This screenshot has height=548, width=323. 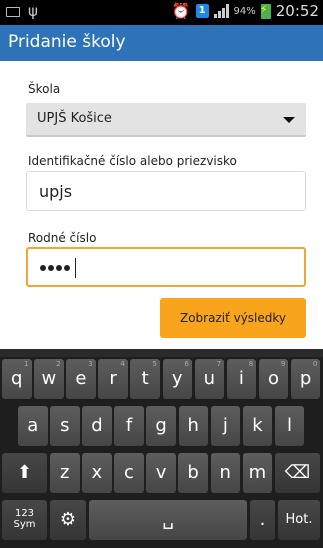 What do you see at coordinates (289, 120) in the screenshot?
I see `dropdown-arrow-icon` at bounding box center [289, 120].